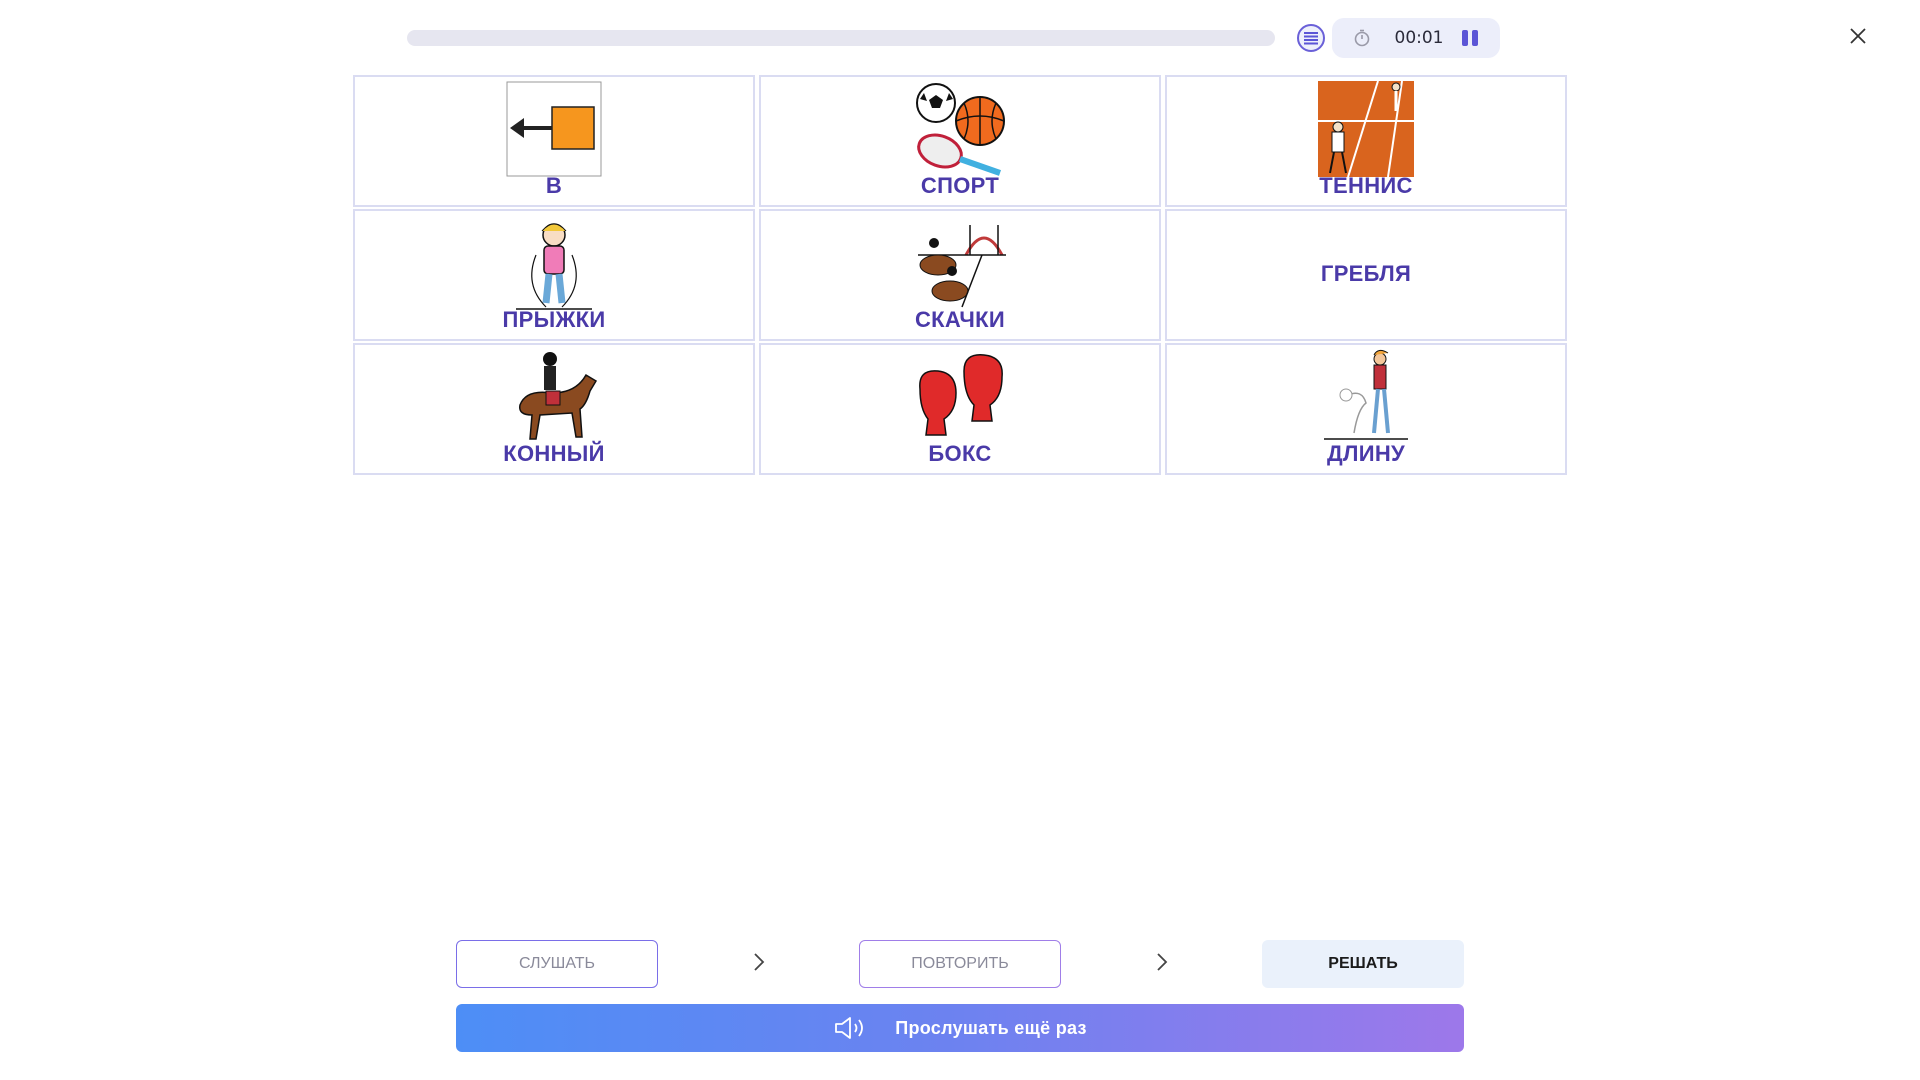 The width and height of the screenshot is (1920, 1080). Describe the element at coordinates (849, 1028) in the screenshot. I see `speaker-icon` at that location.